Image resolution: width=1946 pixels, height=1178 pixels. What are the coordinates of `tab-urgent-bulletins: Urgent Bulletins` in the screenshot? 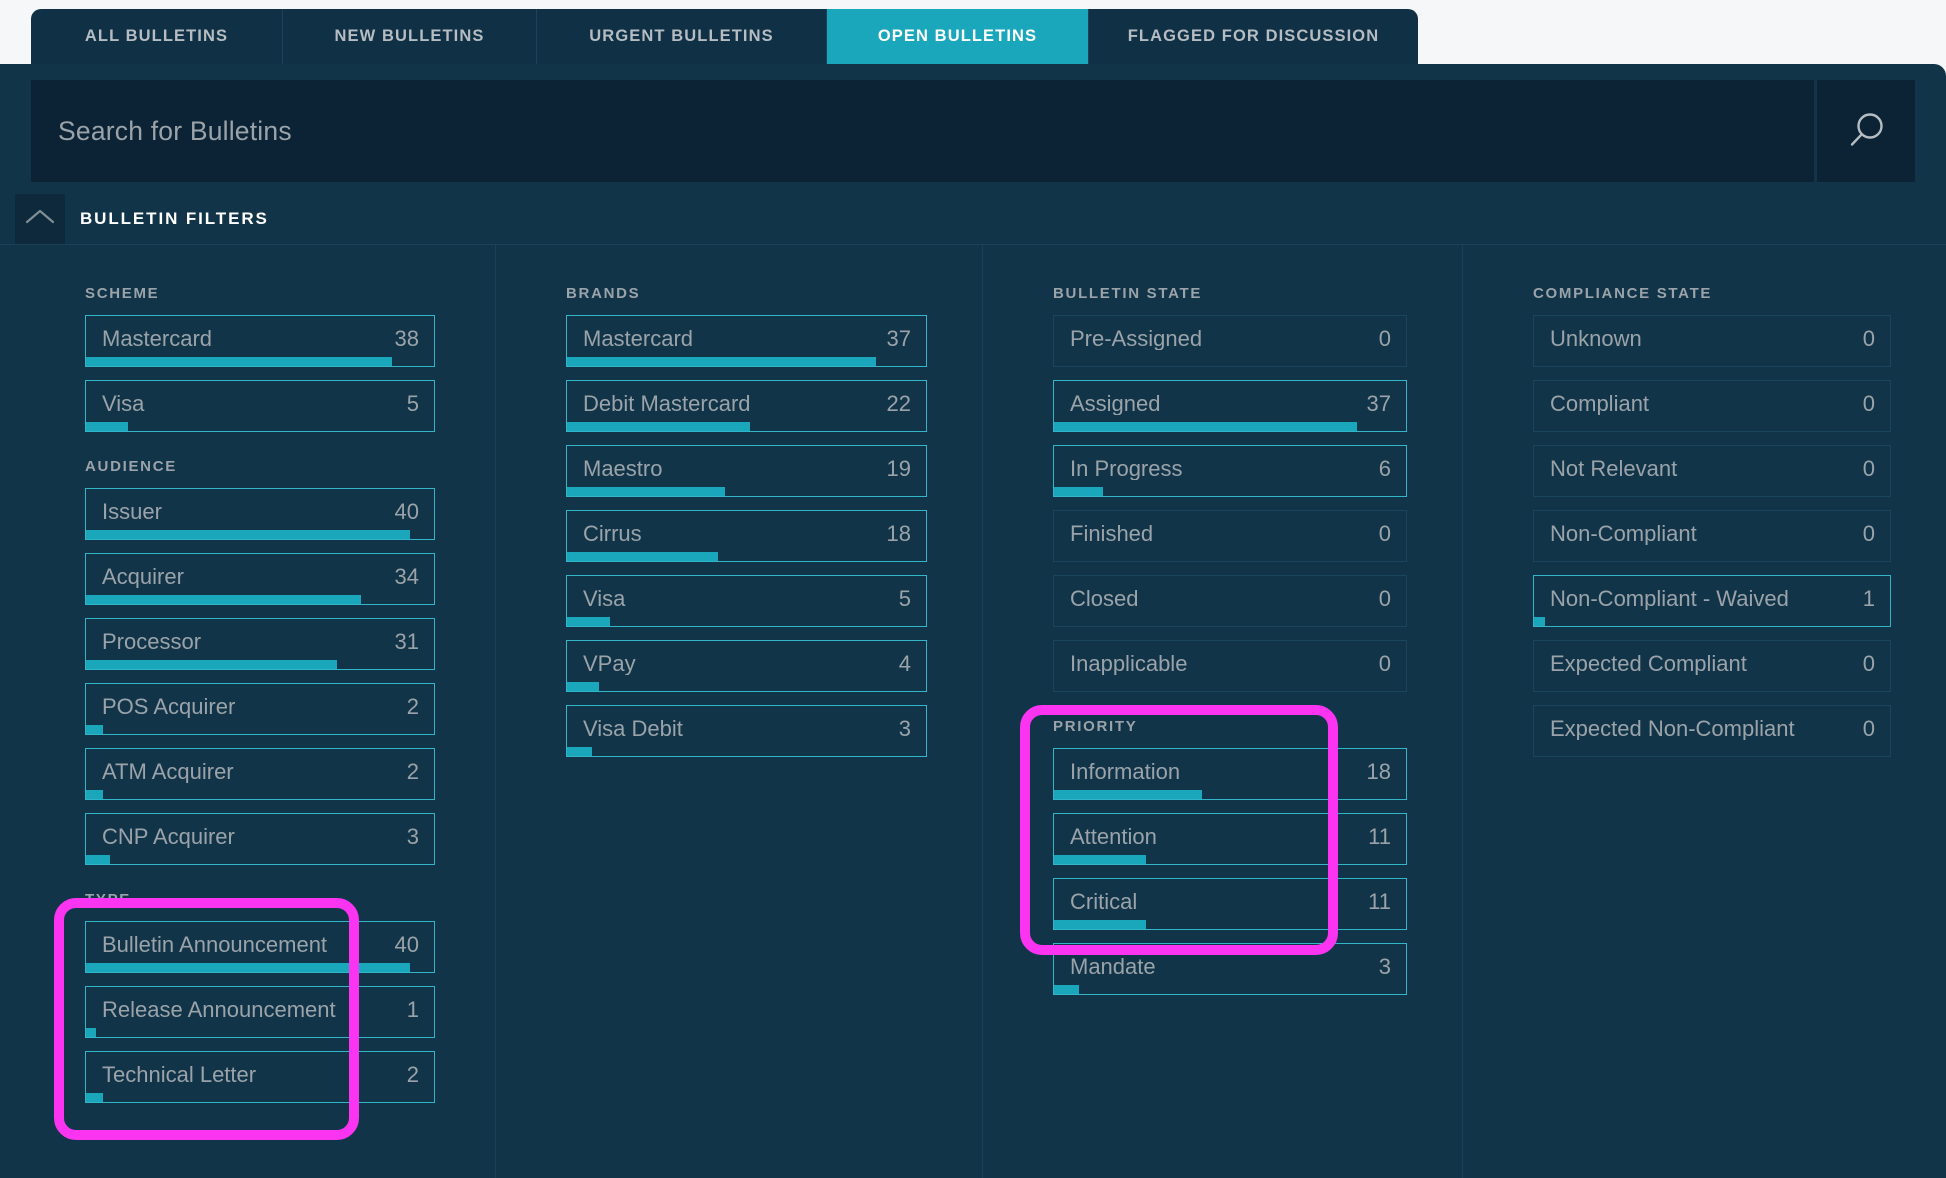 It's located at (682, 36).